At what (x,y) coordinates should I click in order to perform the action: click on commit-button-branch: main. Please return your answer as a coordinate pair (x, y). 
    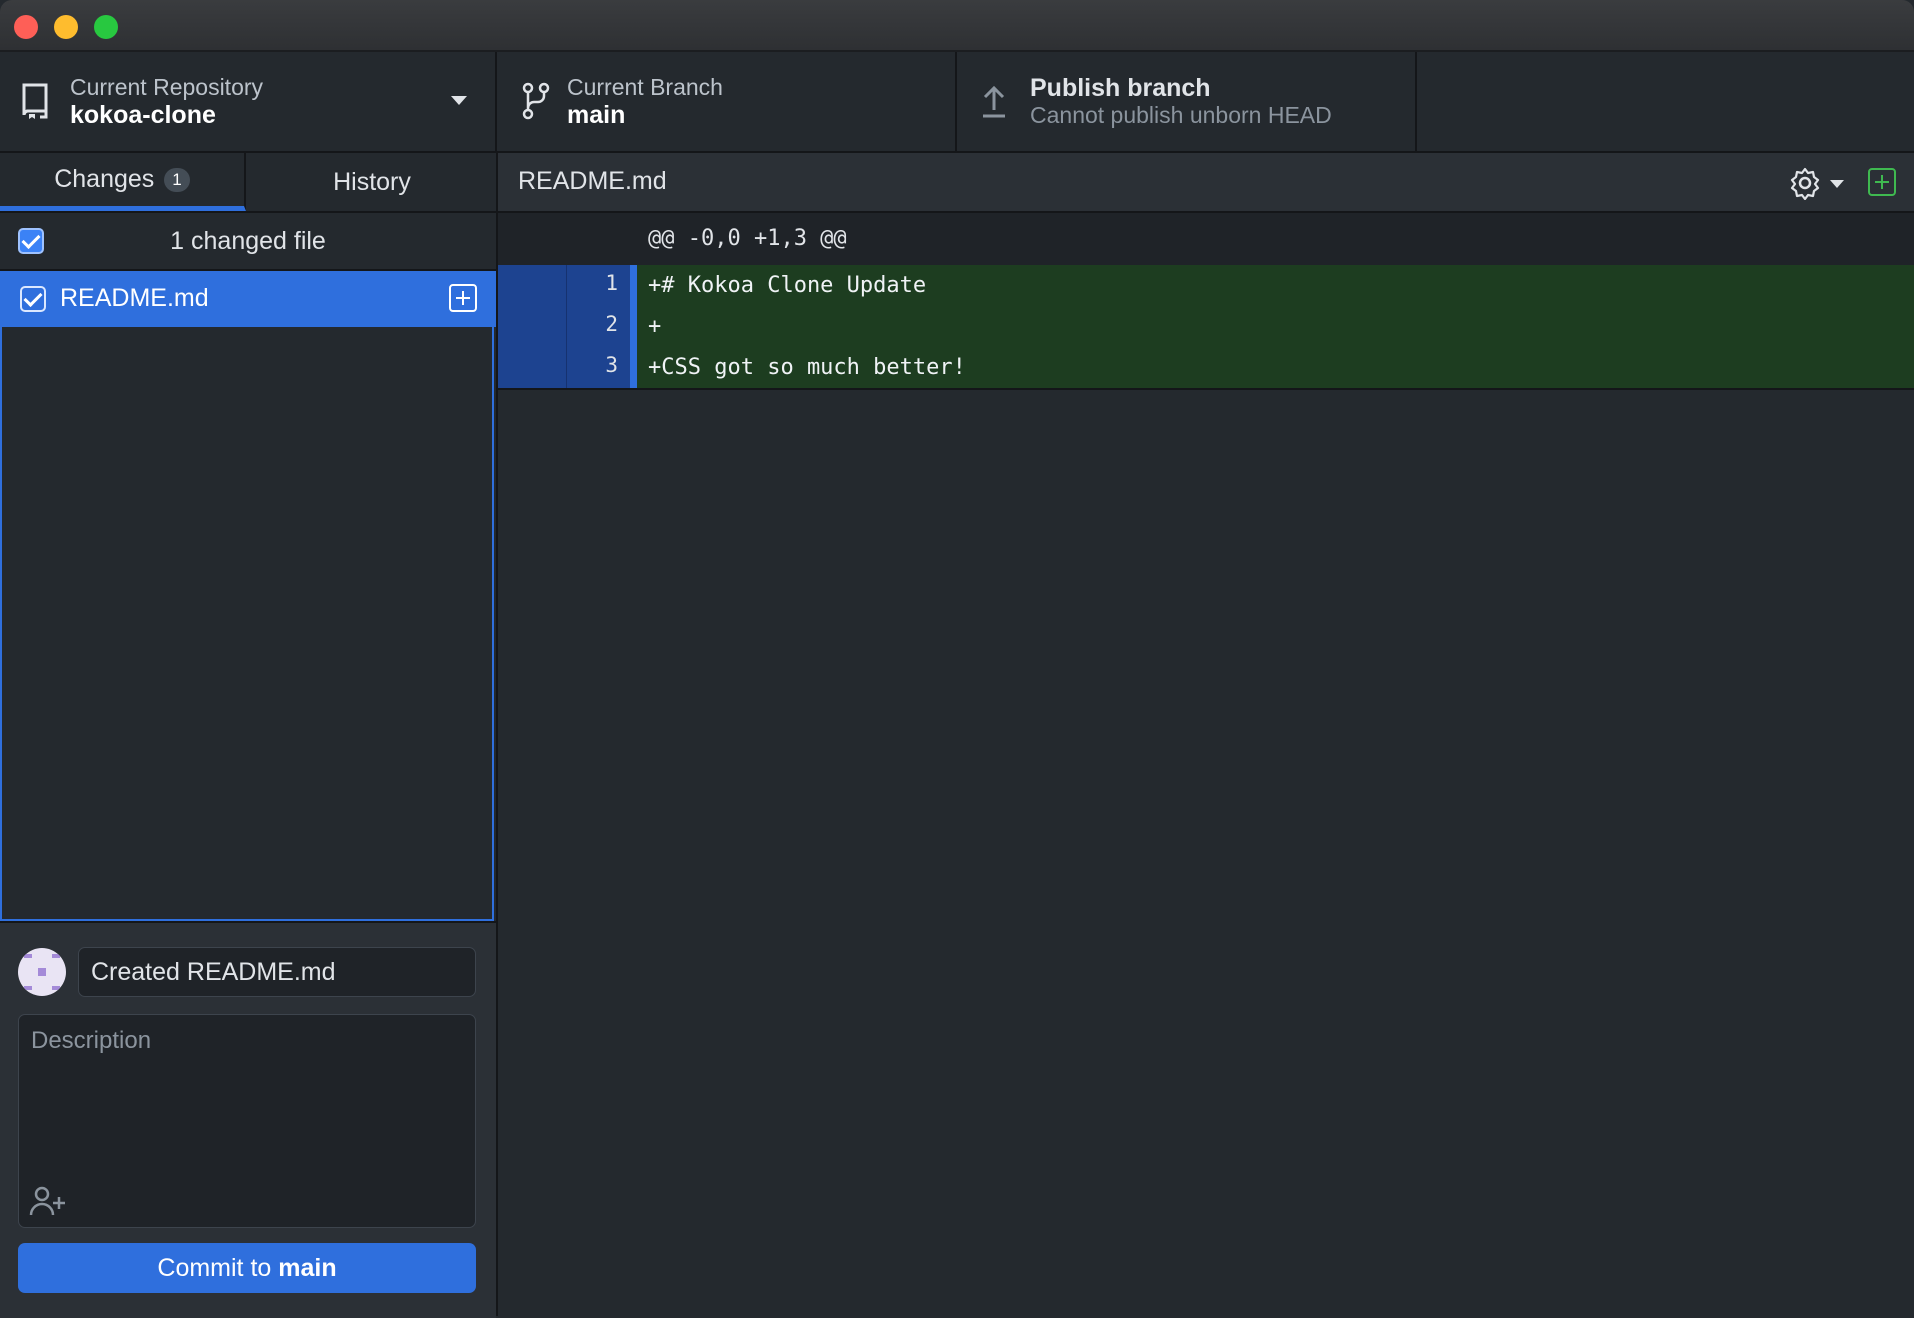
    Looking at the image, I should click on (307, 1268).